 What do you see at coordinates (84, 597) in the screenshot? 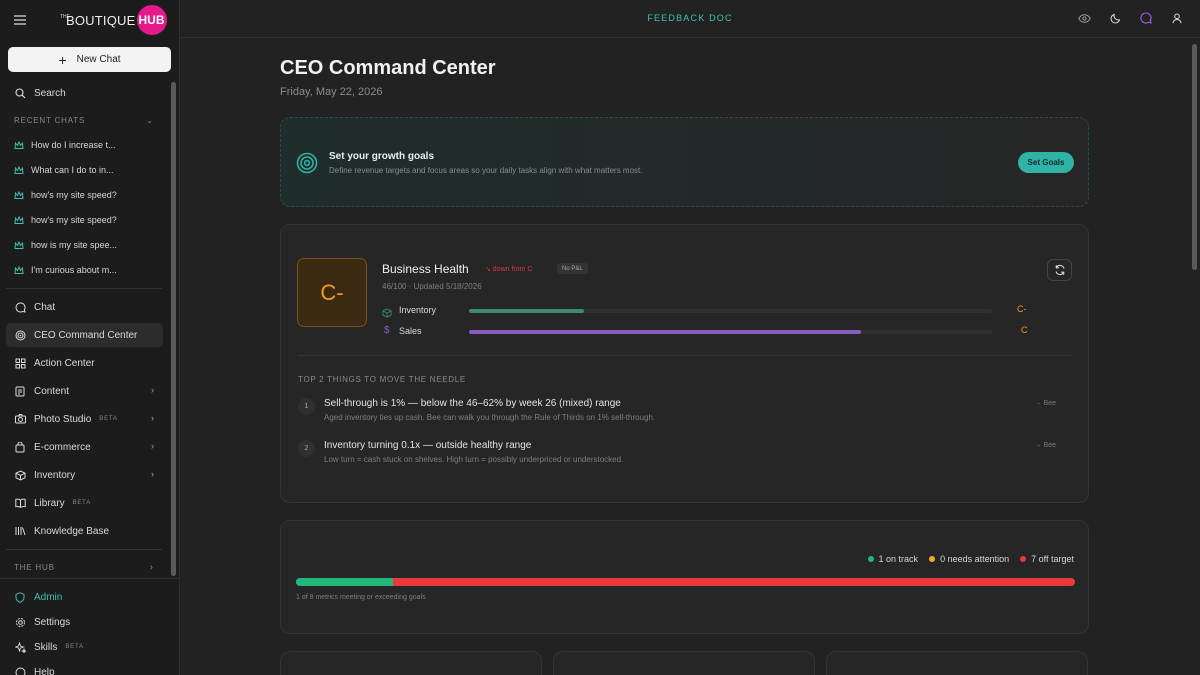
I see `sidebar-item-admin: Admin` at bounding box center [84, 597].